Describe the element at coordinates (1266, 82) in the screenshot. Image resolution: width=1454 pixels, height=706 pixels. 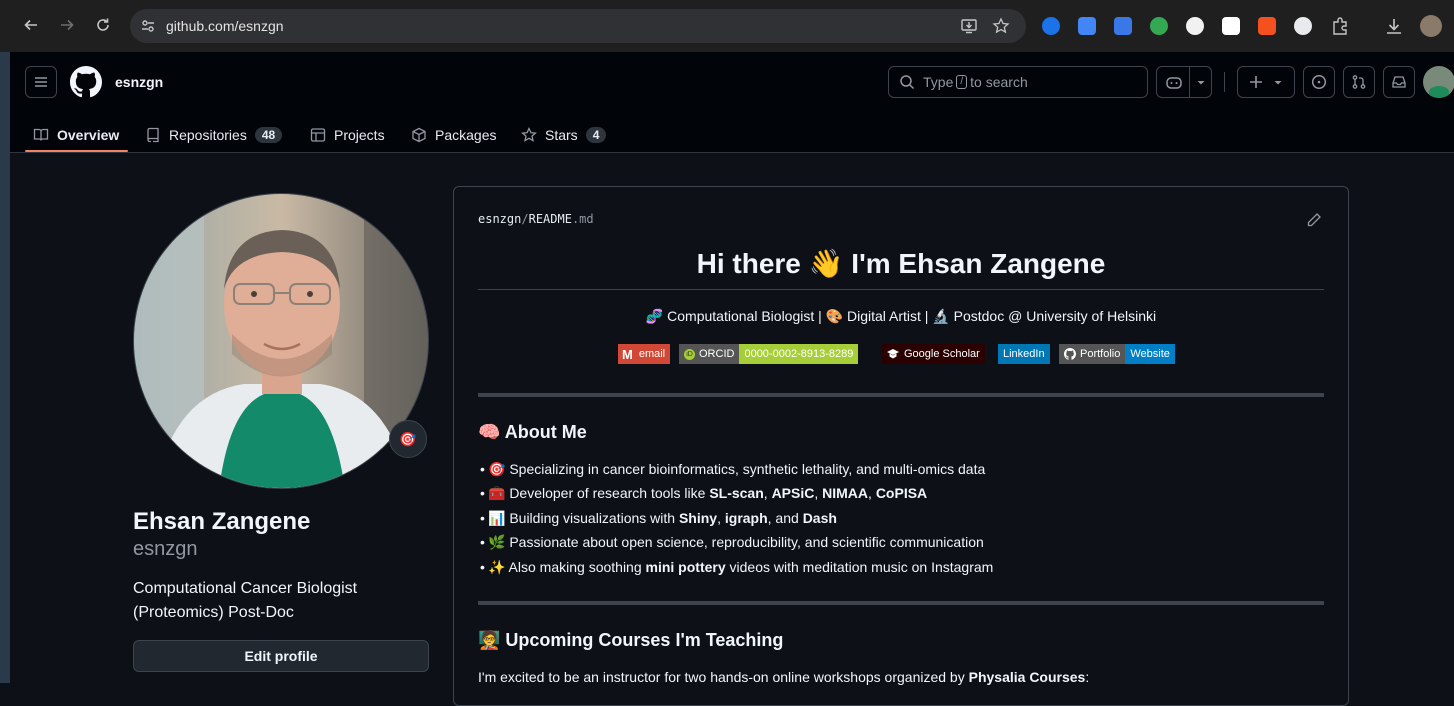
I see `create-new-button` at that location.